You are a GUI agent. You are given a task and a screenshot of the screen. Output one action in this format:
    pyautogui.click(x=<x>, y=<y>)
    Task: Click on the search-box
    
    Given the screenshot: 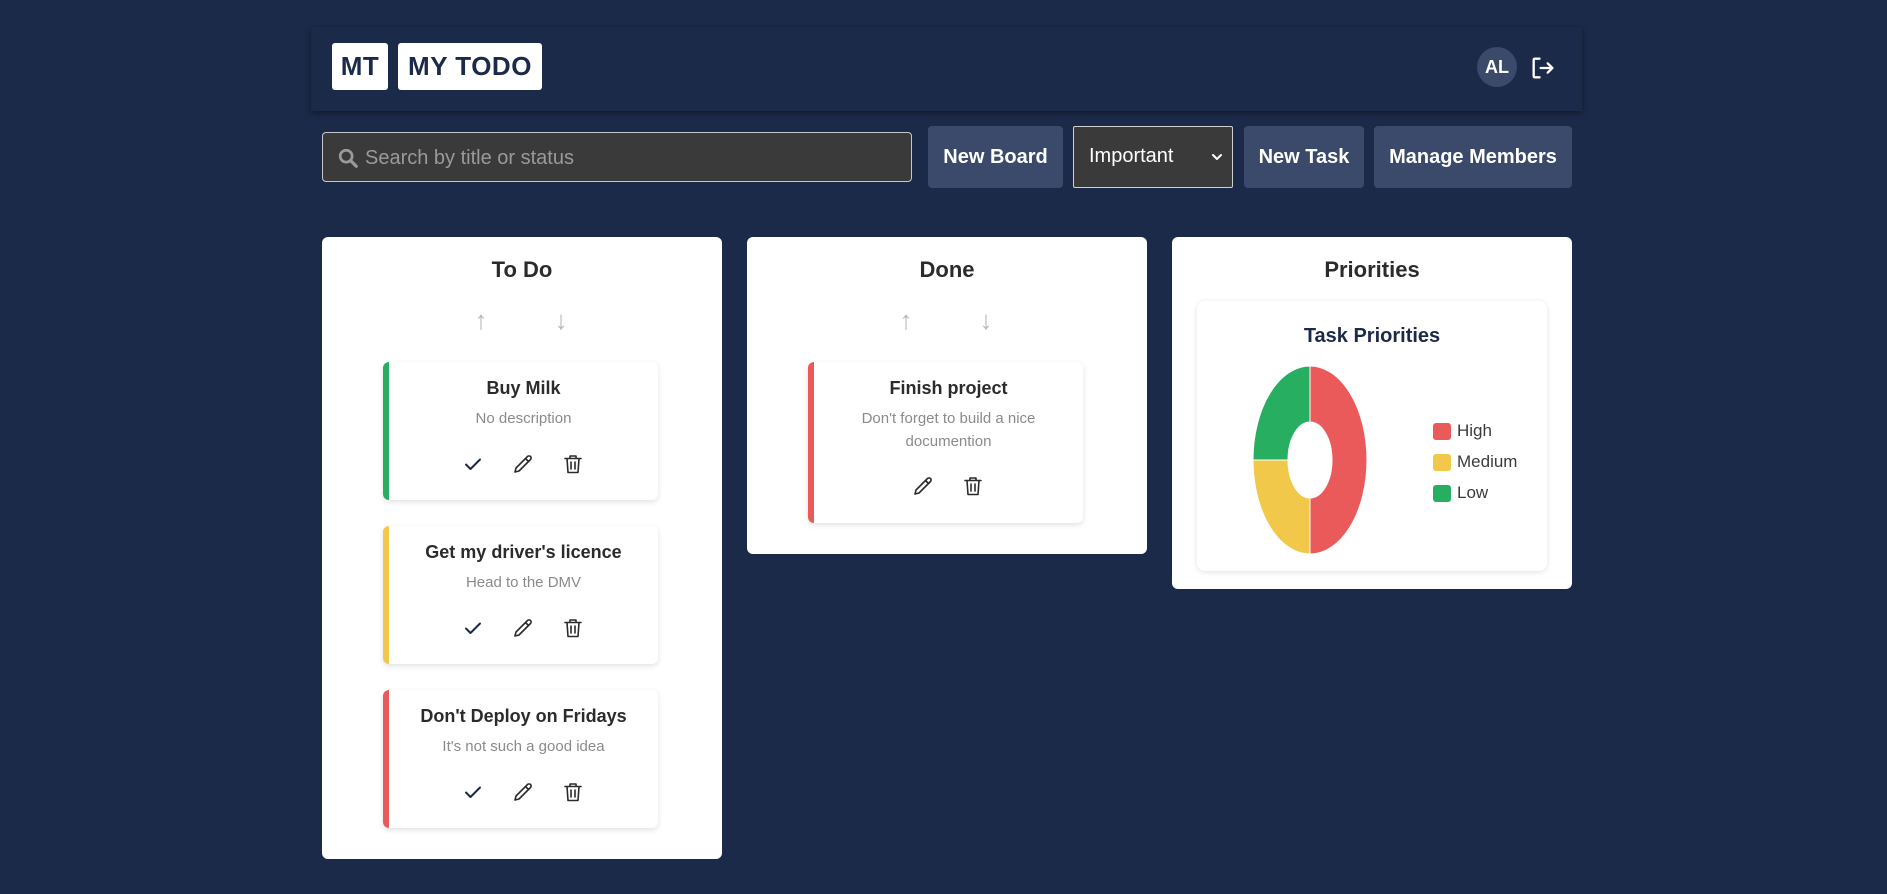 What is the action you would take?
    pyautogui.click(x=617, y=157)
    